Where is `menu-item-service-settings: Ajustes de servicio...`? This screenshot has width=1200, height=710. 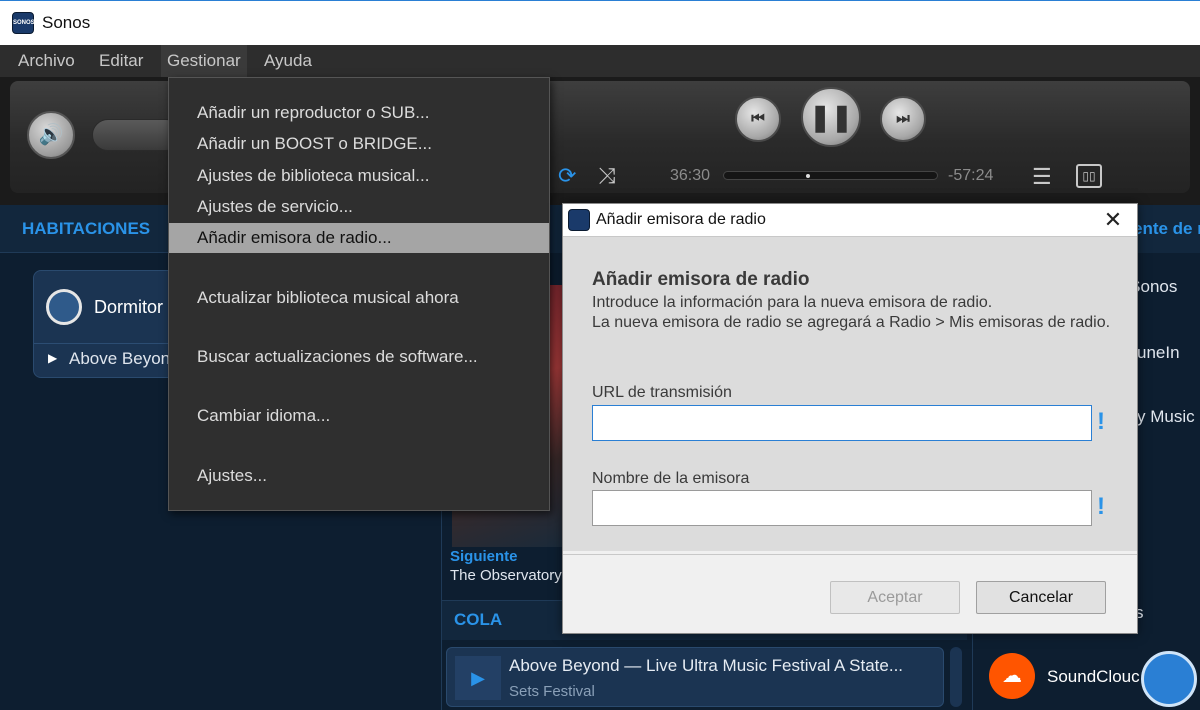 menu-item-service-settings: Ajustes de servicio... is located at coordinates (359, 207).